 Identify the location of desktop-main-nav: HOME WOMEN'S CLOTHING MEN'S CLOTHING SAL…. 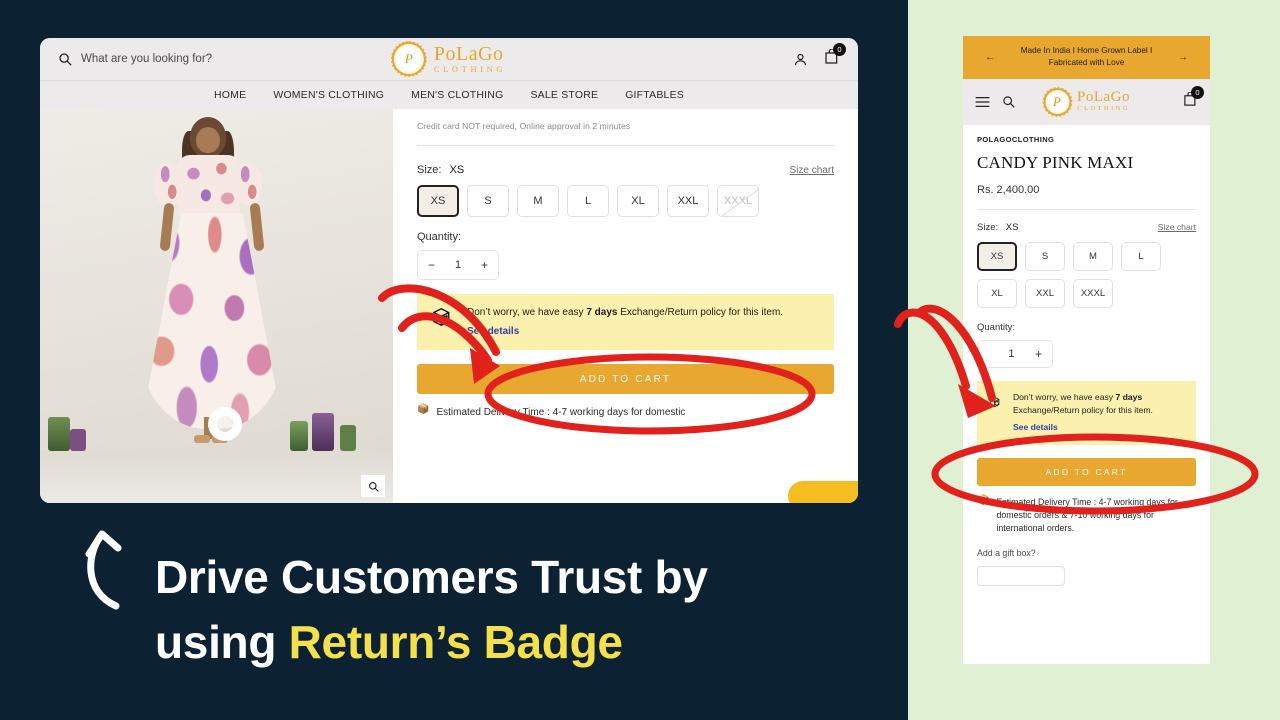
(449, 94).